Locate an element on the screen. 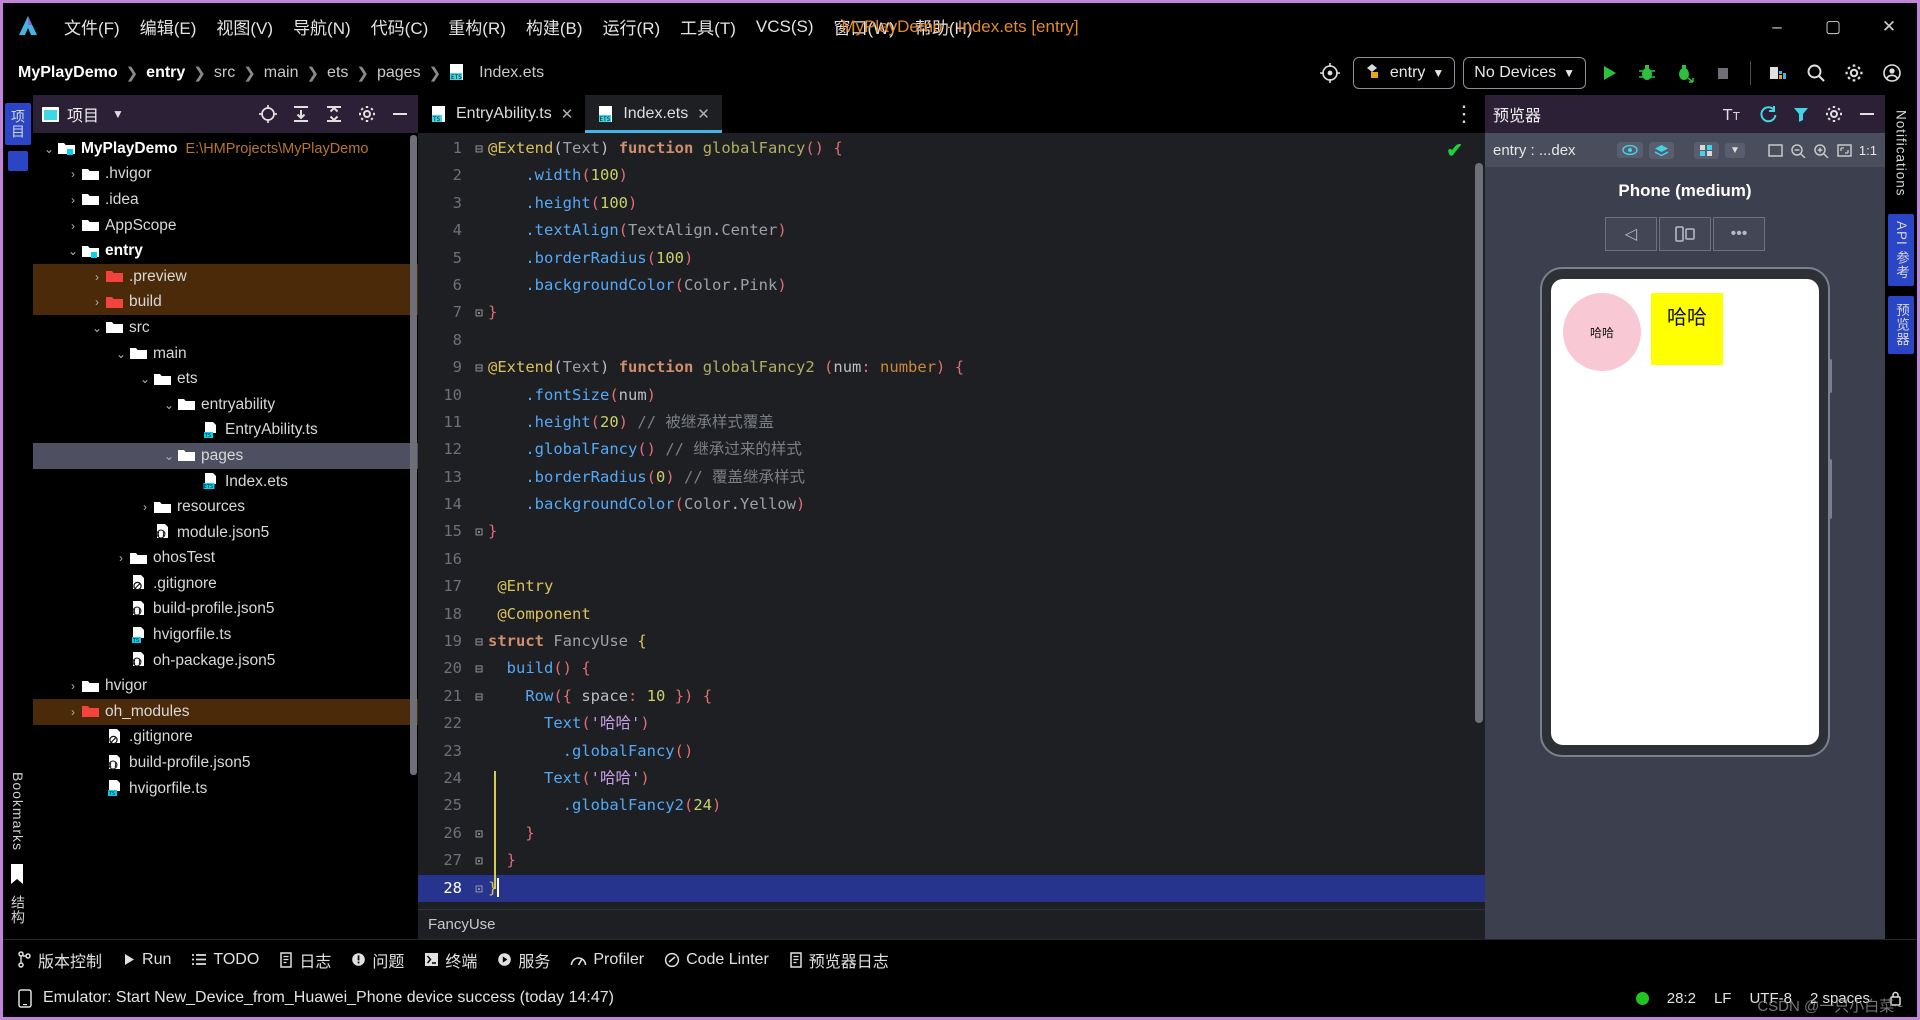 This screenshot has width=1920, height=1020. menu-item-run: 运行(R) is located at coordinates (632, 26).